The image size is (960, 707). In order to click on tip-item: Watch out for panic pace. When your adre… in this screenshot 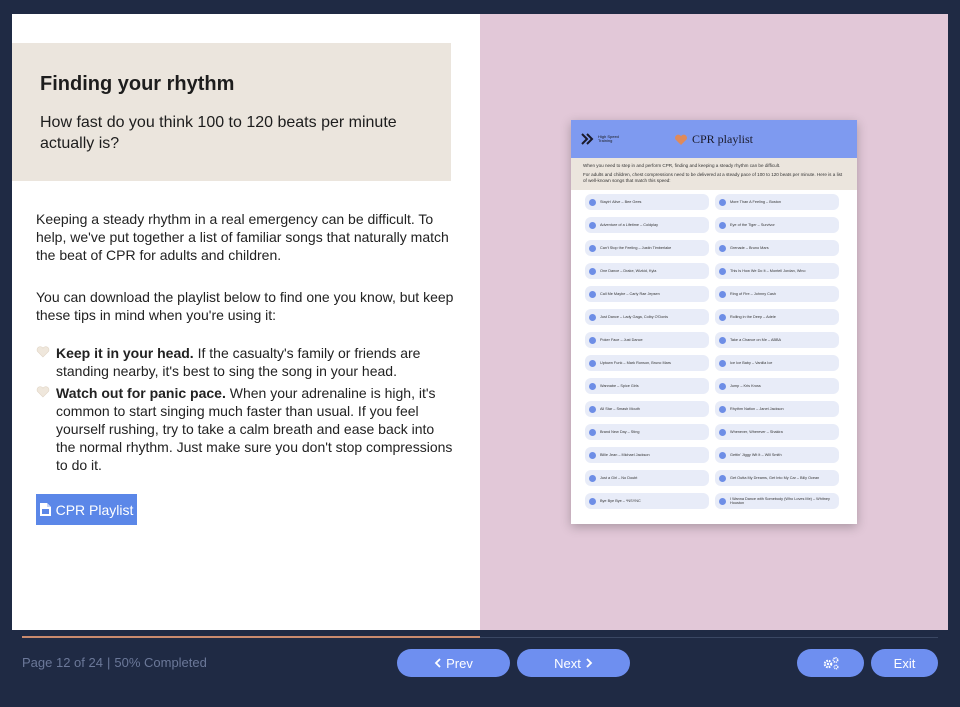, I will do `click(246, 429)`.